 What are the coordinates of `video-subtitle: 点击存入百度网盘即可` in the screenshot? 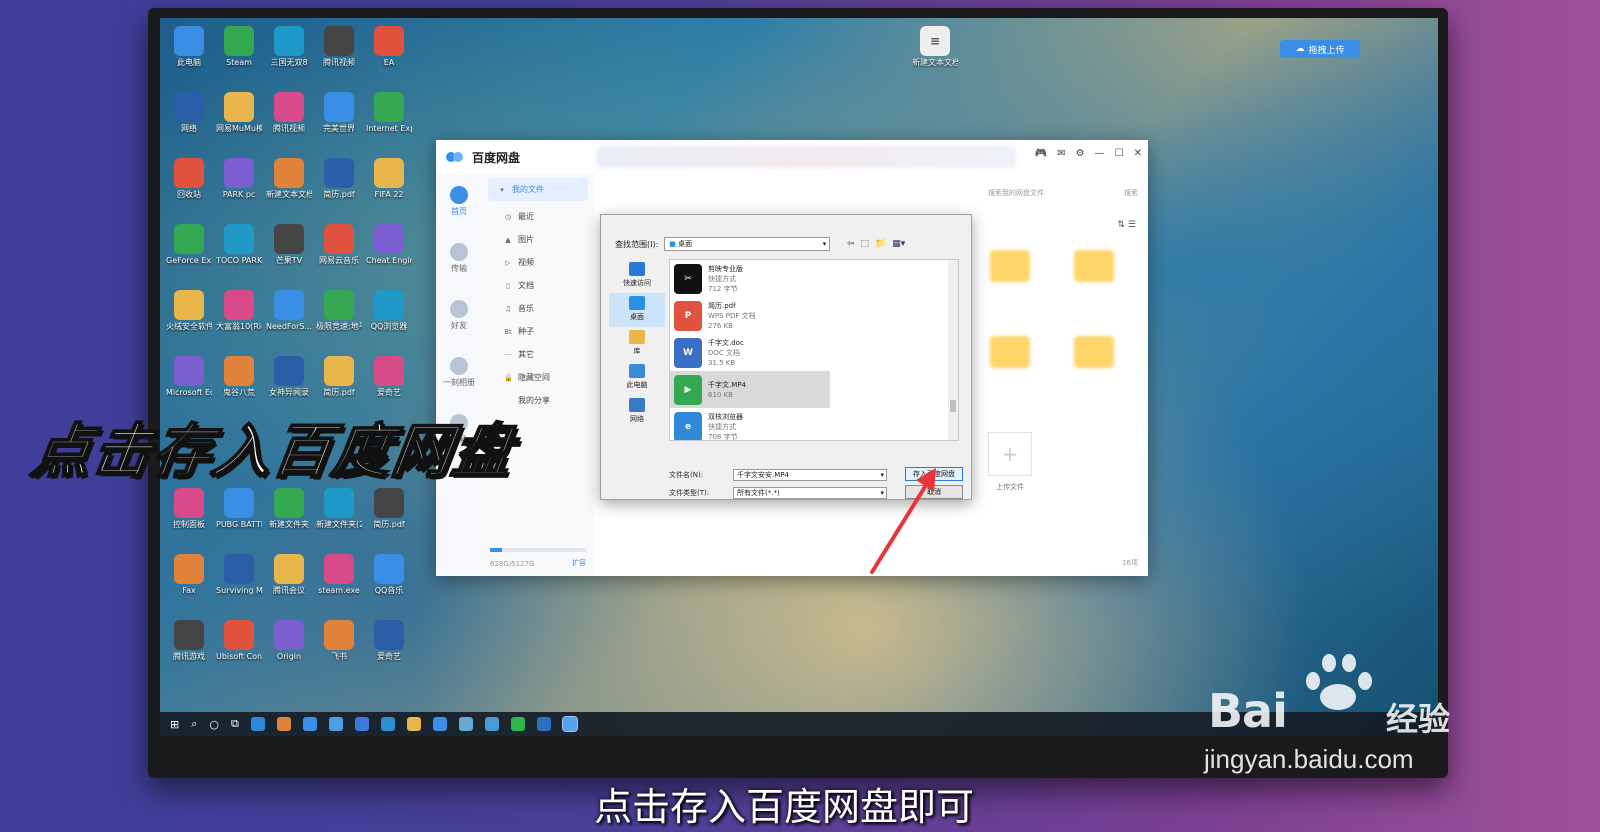 It's located at (783, 807).